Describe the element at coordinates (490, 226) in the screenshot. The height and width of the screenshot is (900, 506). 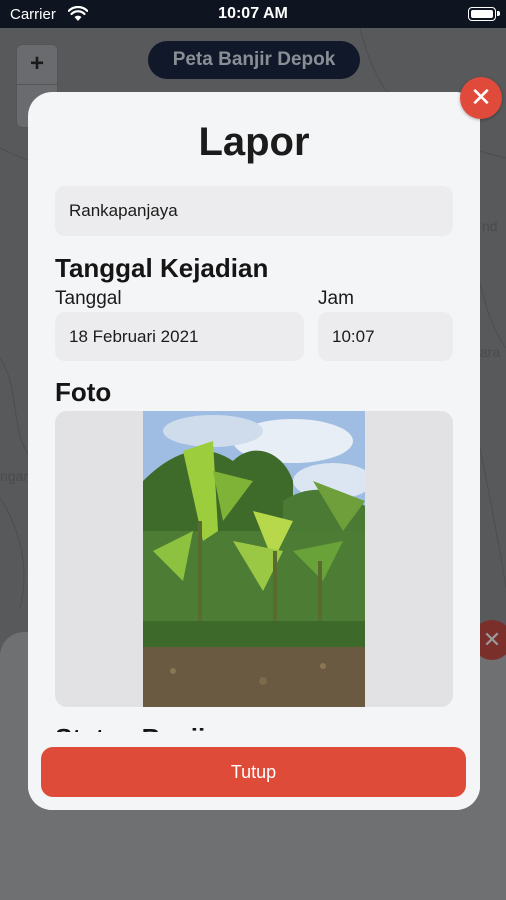
I see `map-label: nd` at that location.